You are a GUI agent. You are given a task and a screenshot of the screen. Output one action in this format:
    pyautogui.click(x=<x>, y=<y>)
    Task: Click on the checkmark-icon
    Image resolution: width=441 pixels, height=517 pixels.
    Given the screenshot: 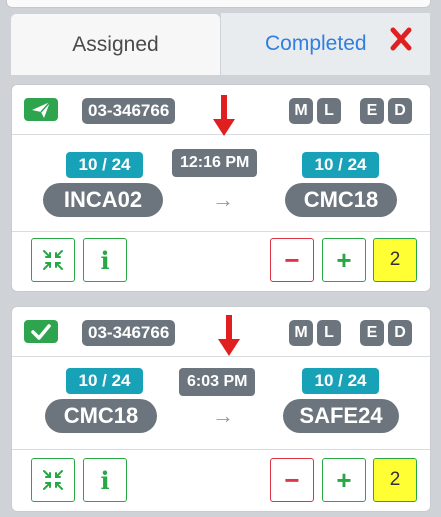 What is the action you would take?
    pyautogui.click(x=41, y=331)
    